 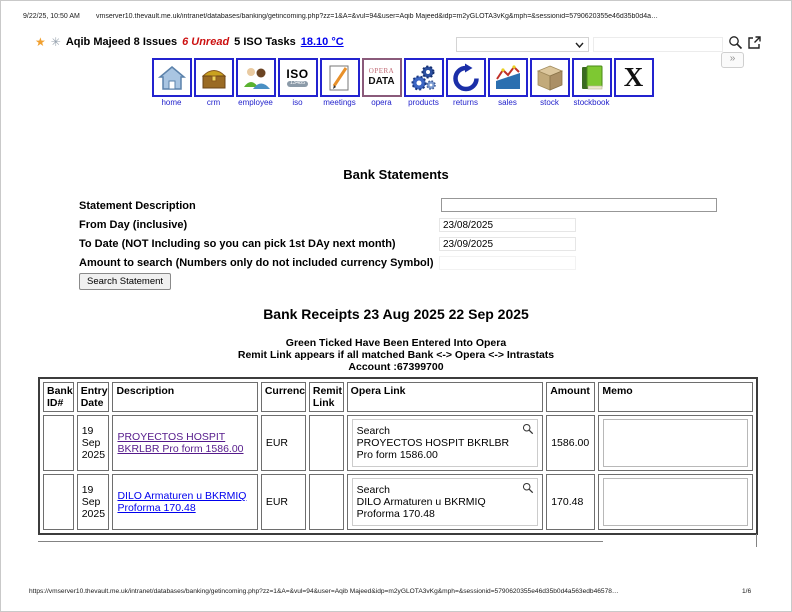 What do you see at coordinates (658, 44) in the screenshot?
I see `topbar-search-field` at bounding box center [658, 44].